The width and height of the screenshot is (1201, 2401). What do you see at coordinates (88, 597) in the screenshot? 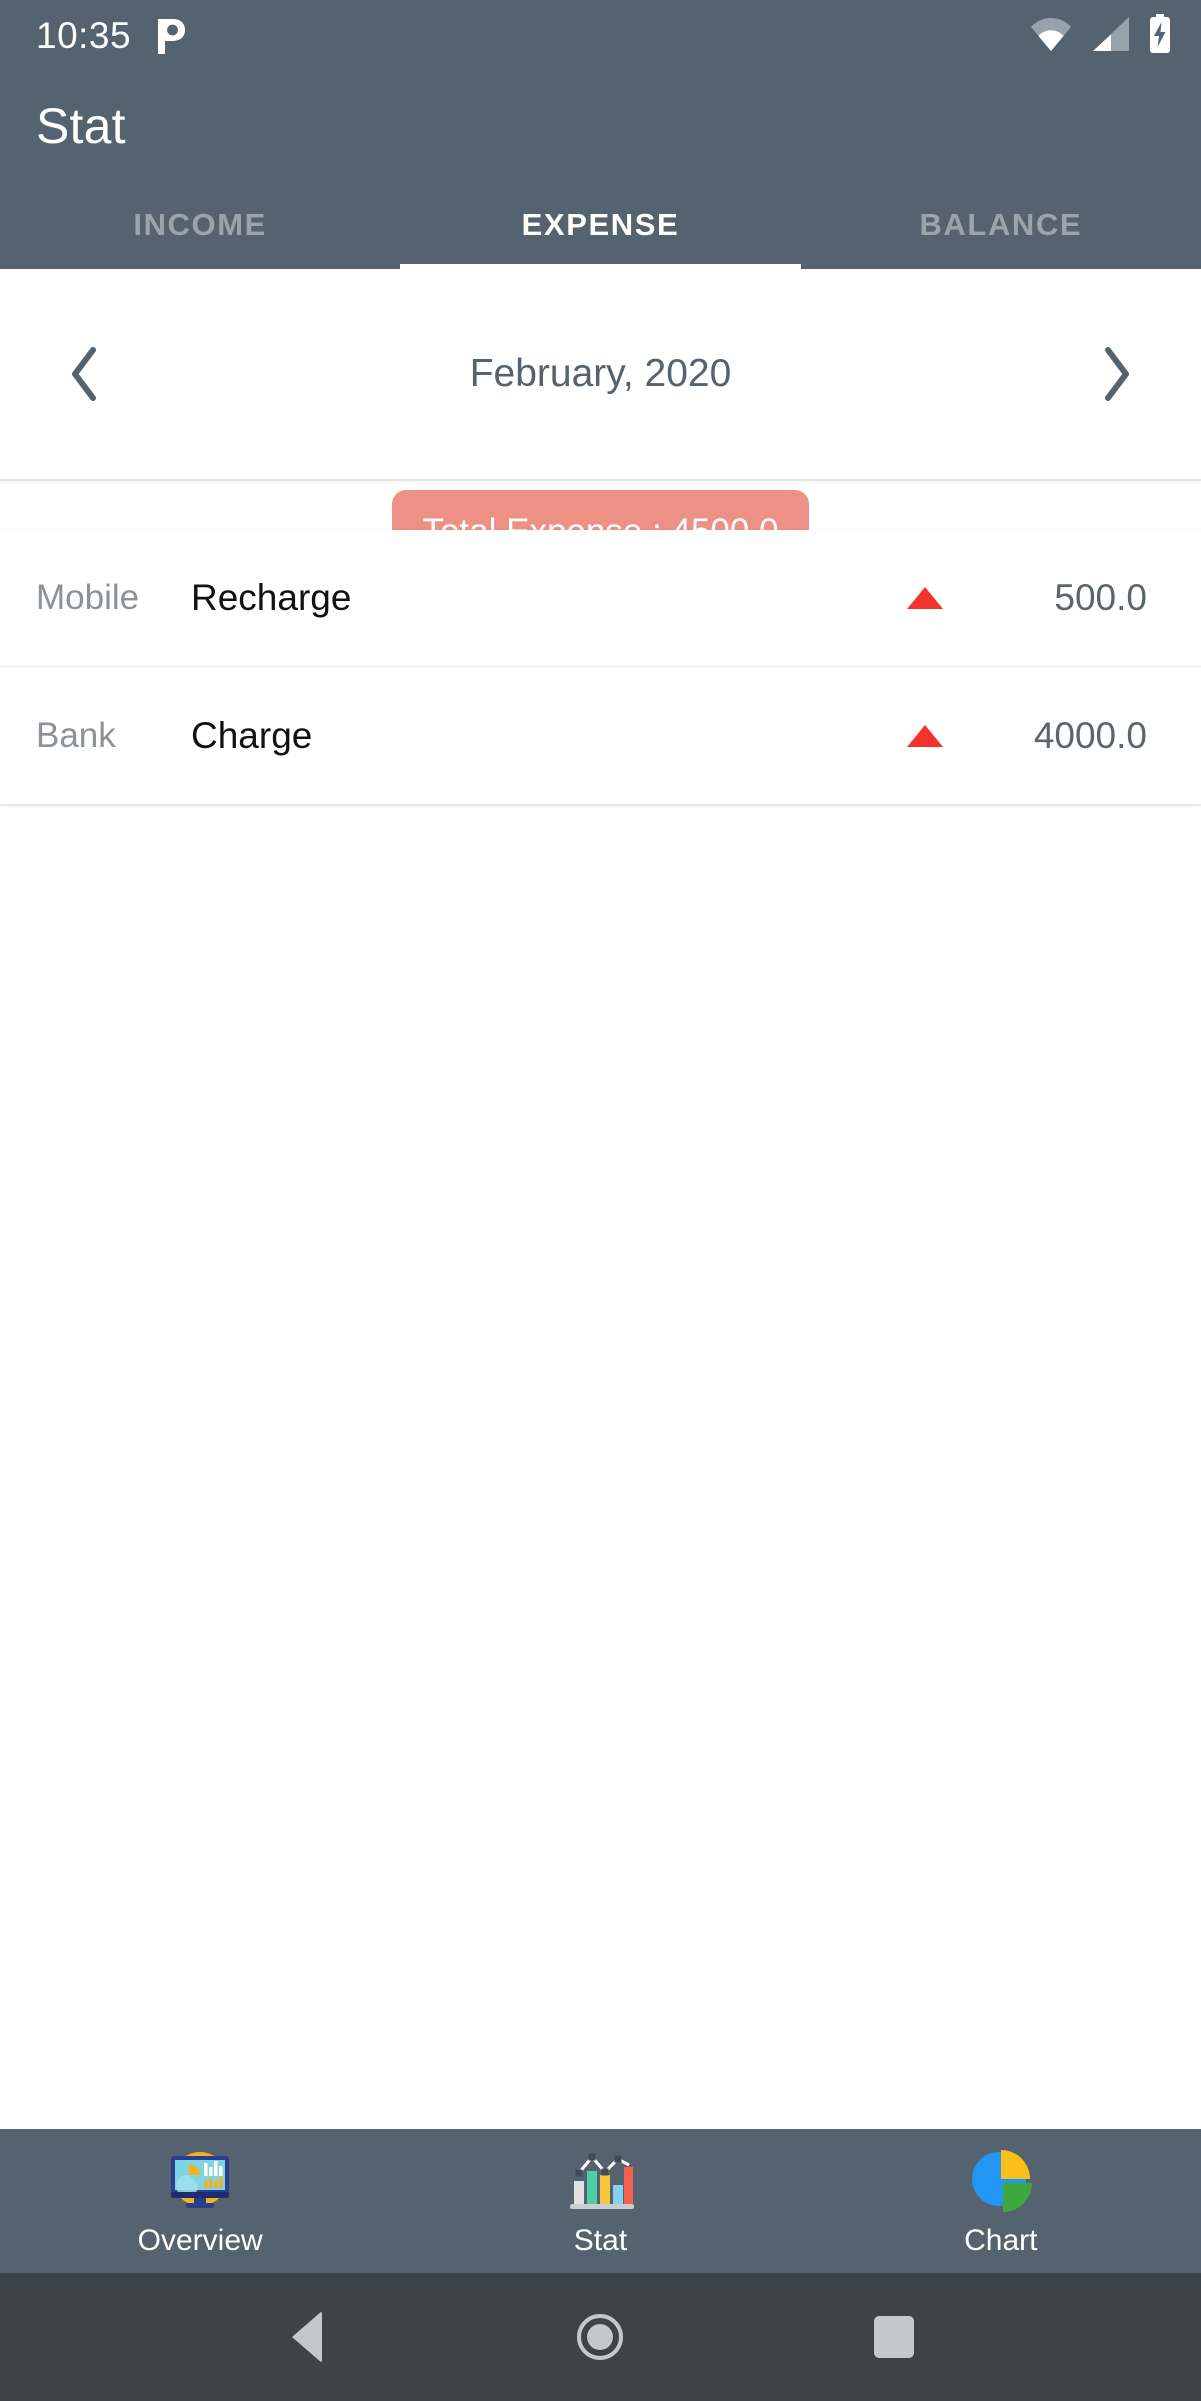
I see `row-category: Mobile` at bounding box center [88, 597].